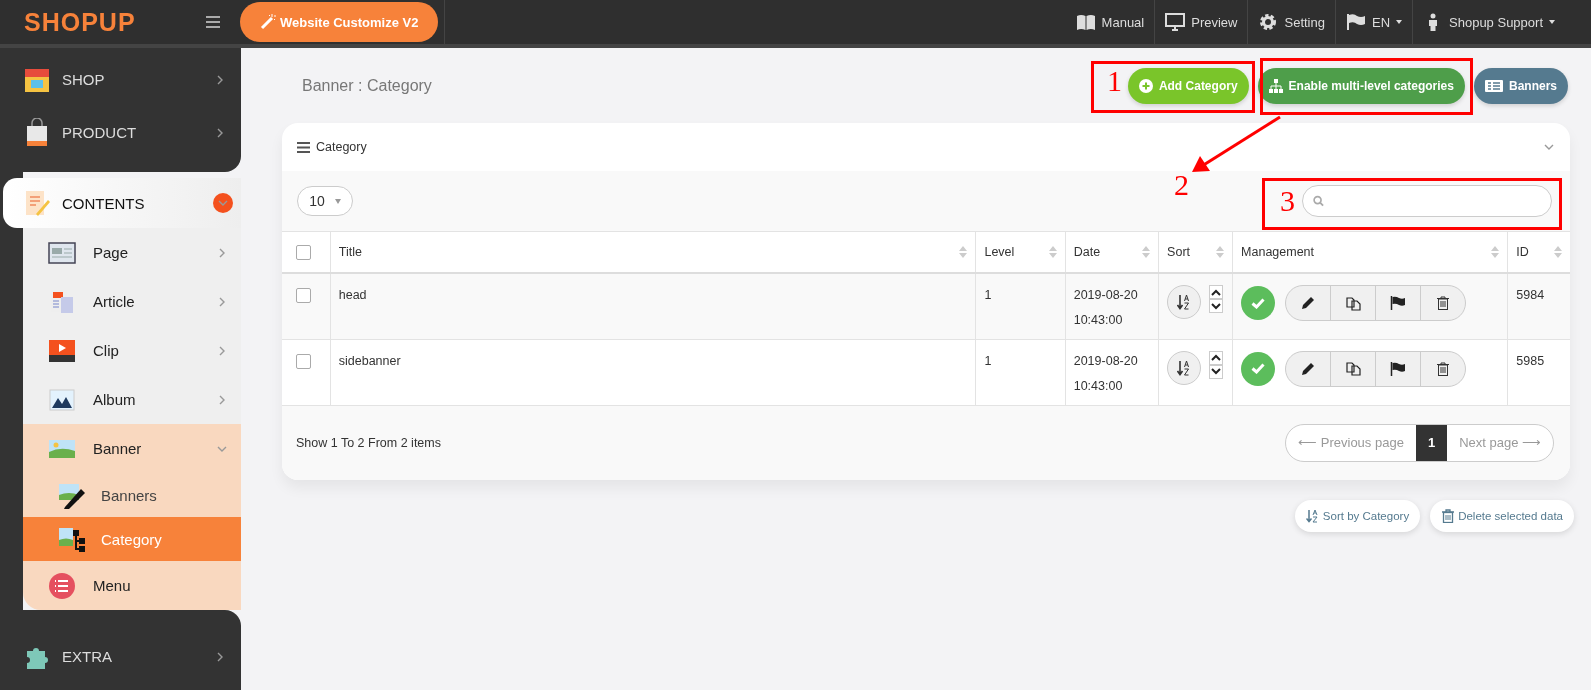  Describe the element at coordinates (1520, 85) in the screenshot. I see `action-button: Banners` at that location.